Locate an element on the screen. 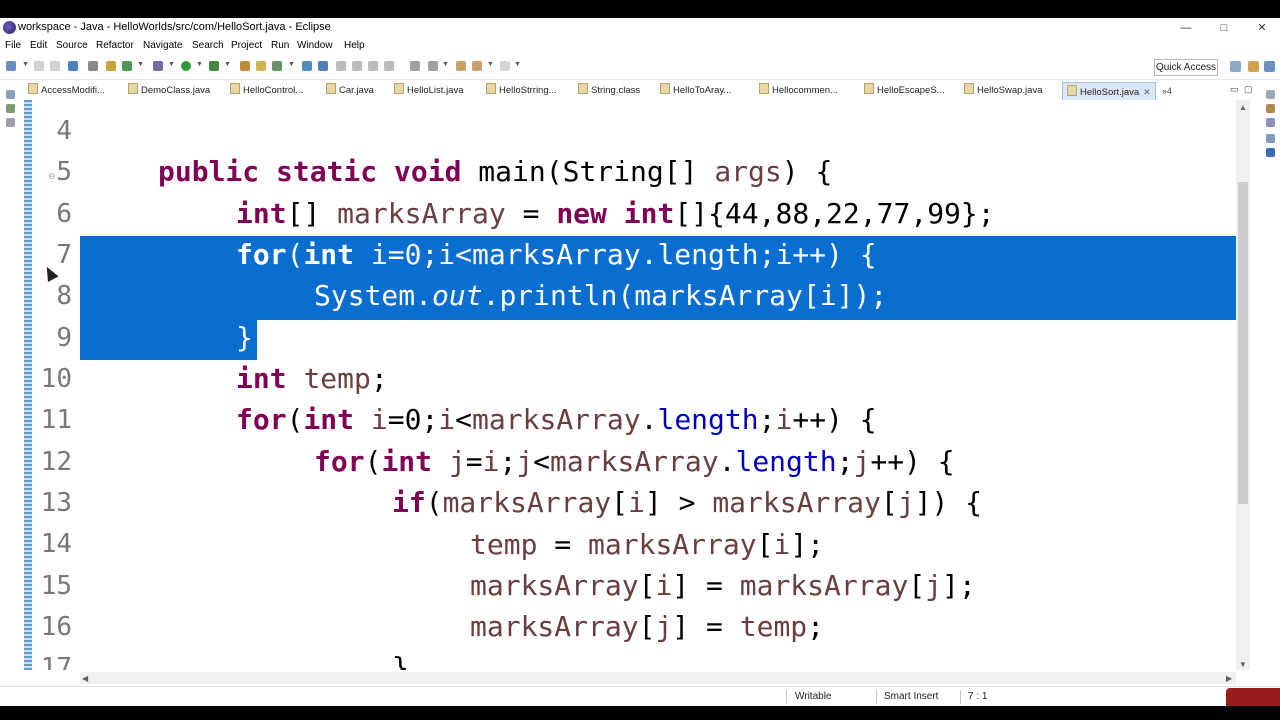 The height and width of the screenshot is (720, 1280). quick-access-field: Quick Access is located at coordinates (1186, 67).